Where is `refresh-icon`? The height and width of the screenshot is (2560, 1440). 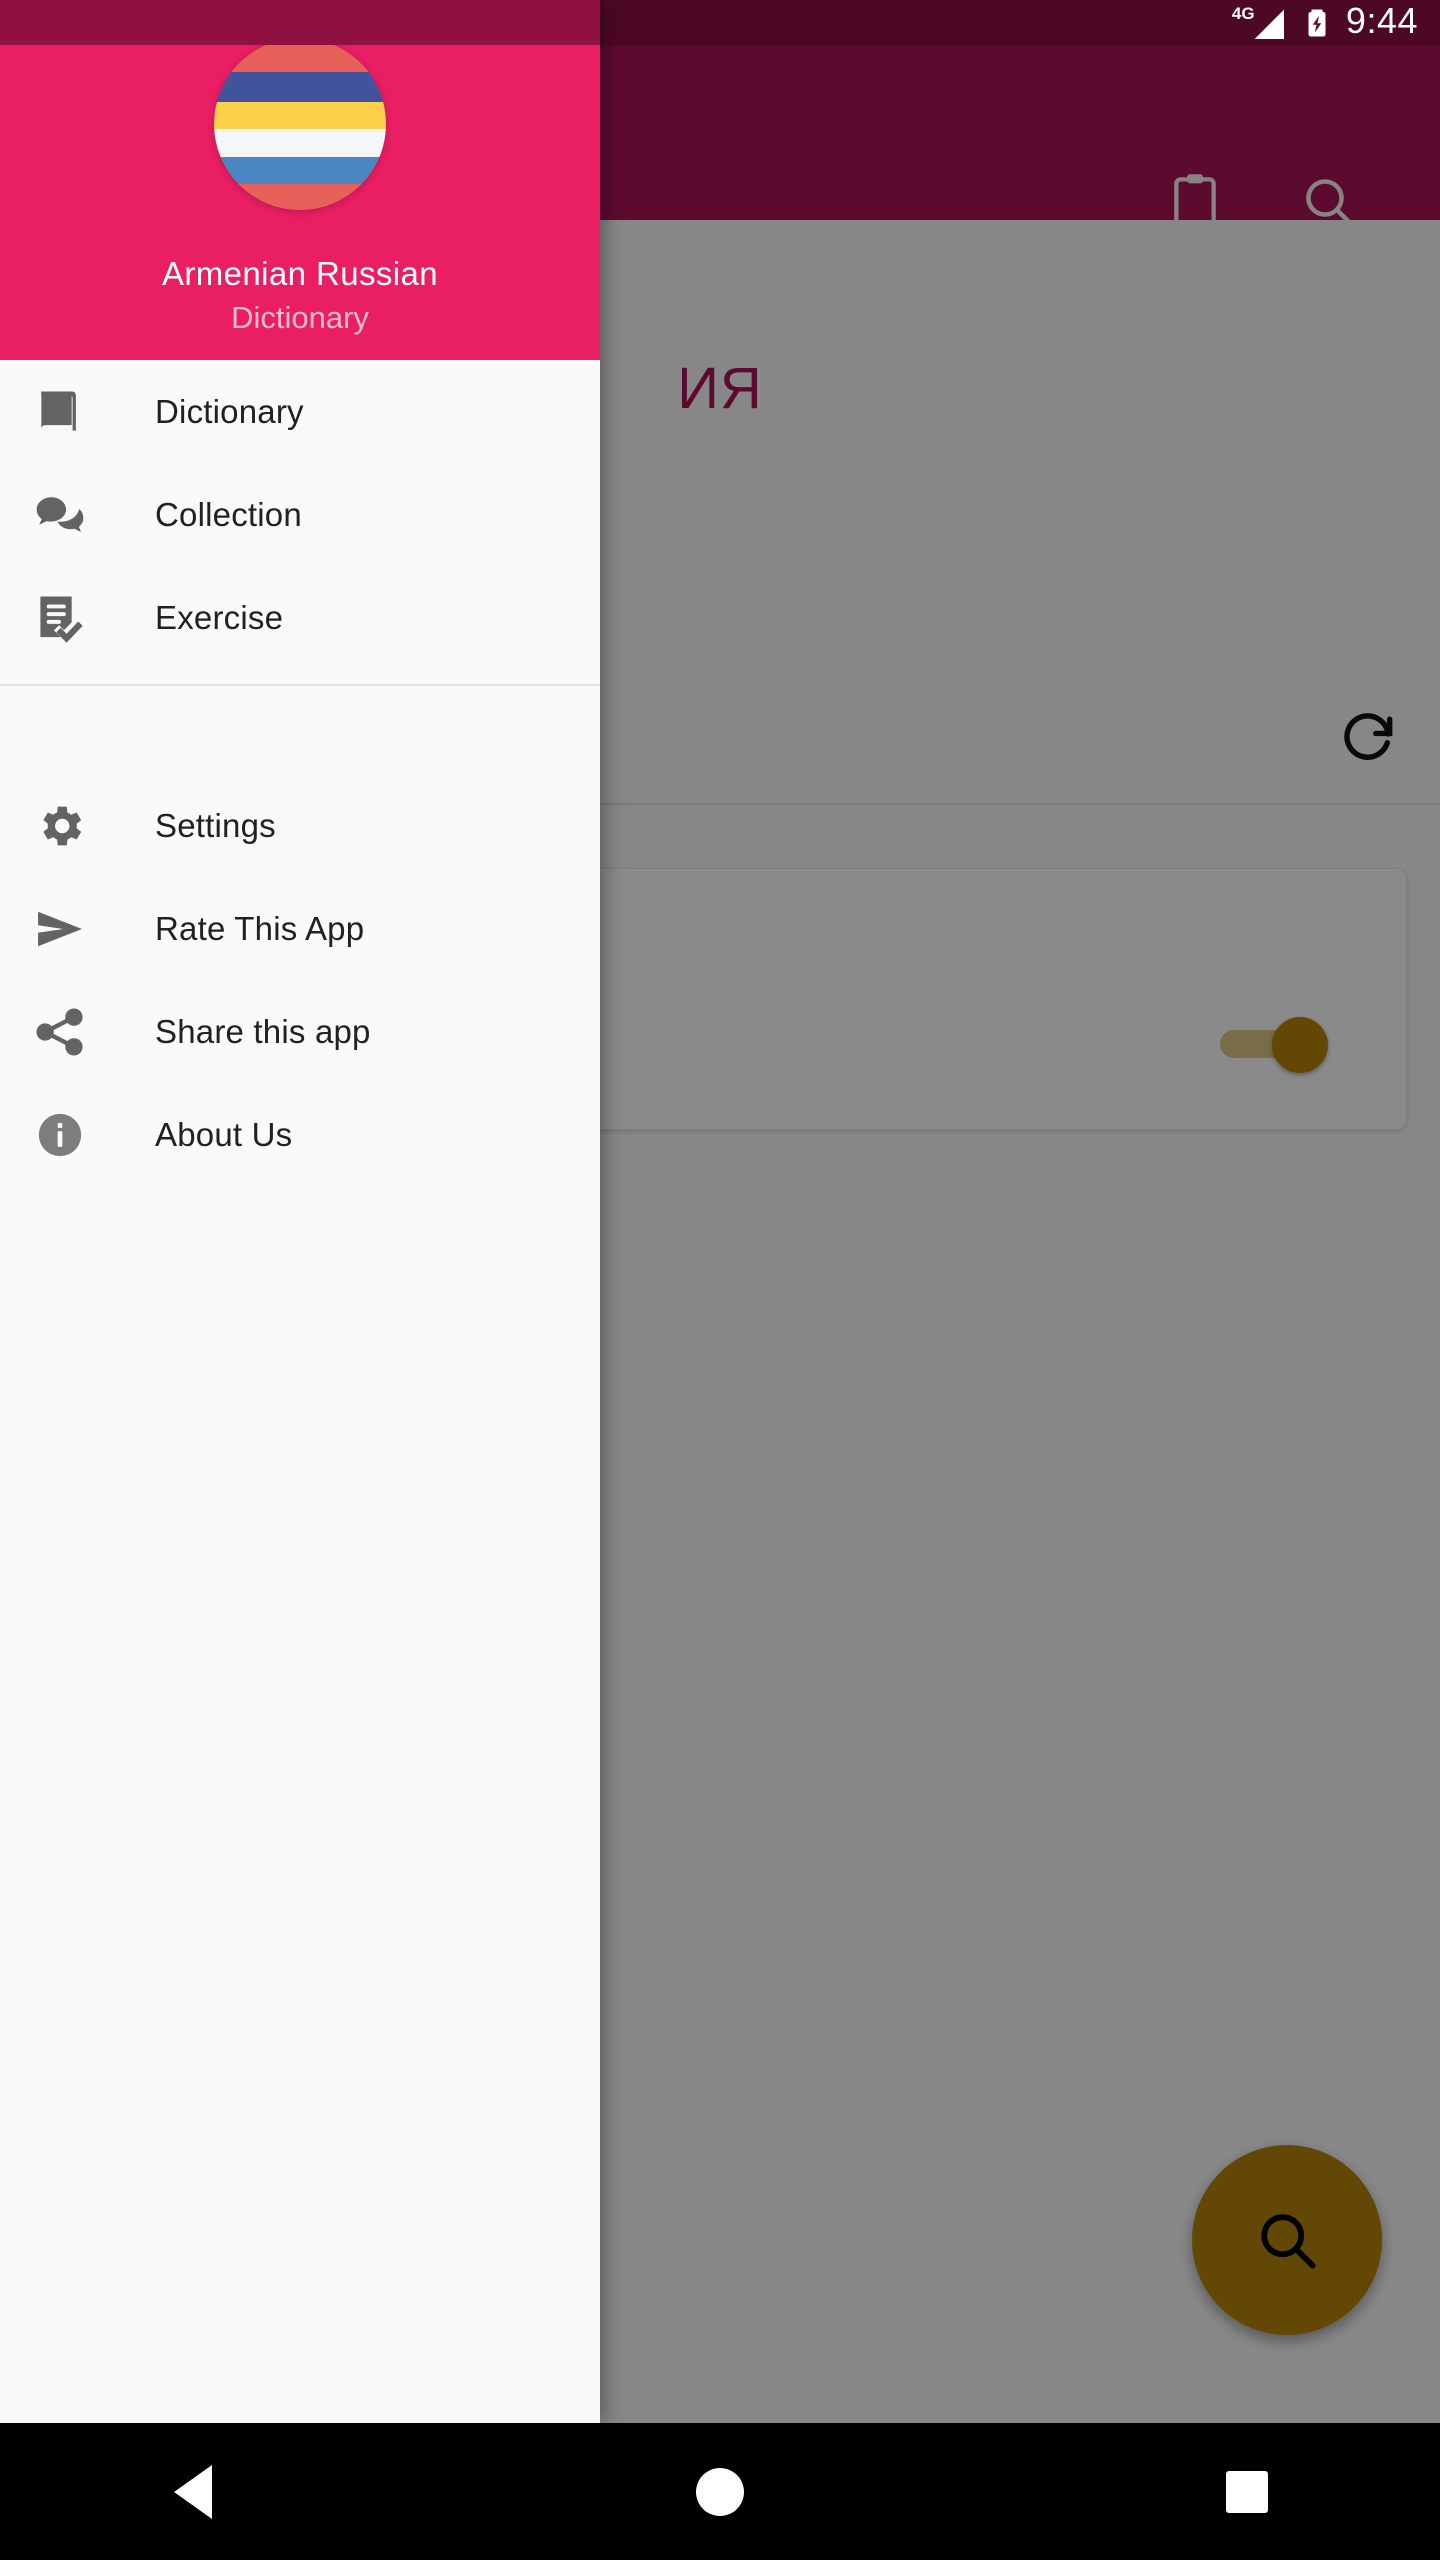
refresh-icon is located at coordinates (1369, 736).